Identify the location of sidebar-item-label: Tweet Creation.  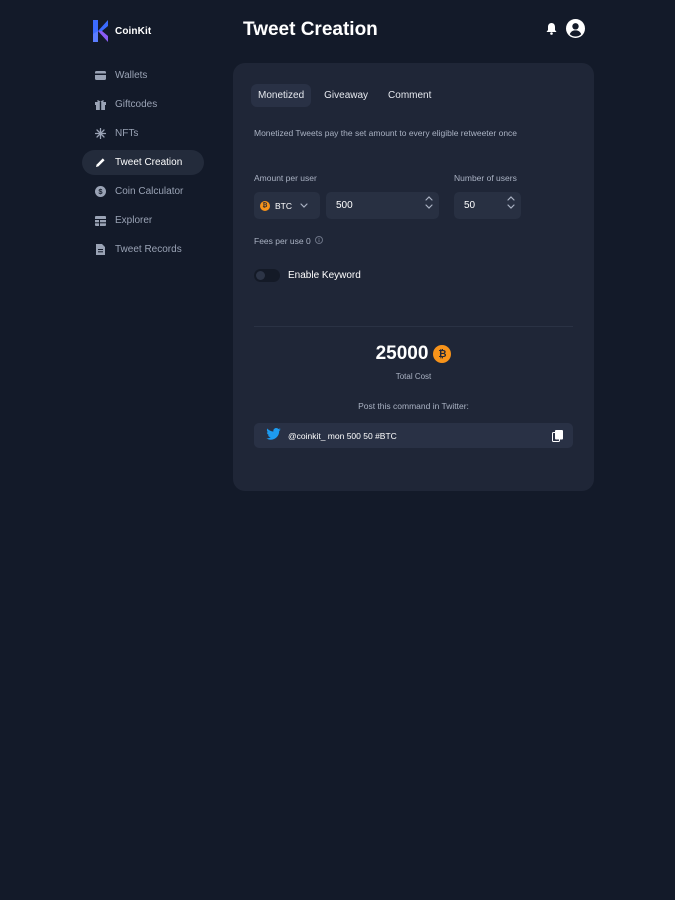
(149, 162).